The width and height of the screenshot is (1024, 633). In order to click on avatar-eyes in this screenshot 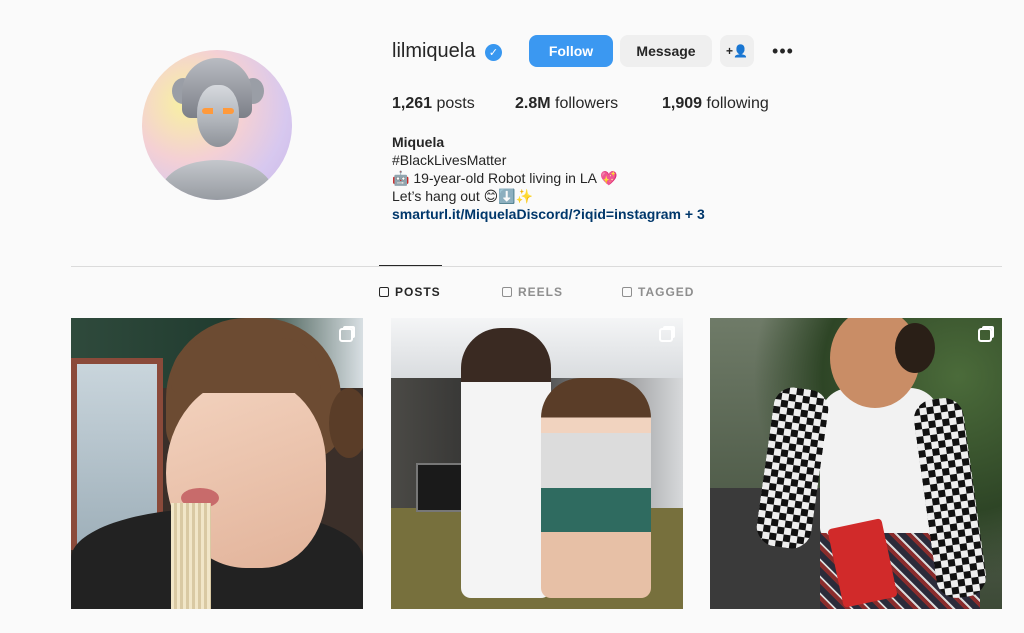, I will do `click(218, 111)`.